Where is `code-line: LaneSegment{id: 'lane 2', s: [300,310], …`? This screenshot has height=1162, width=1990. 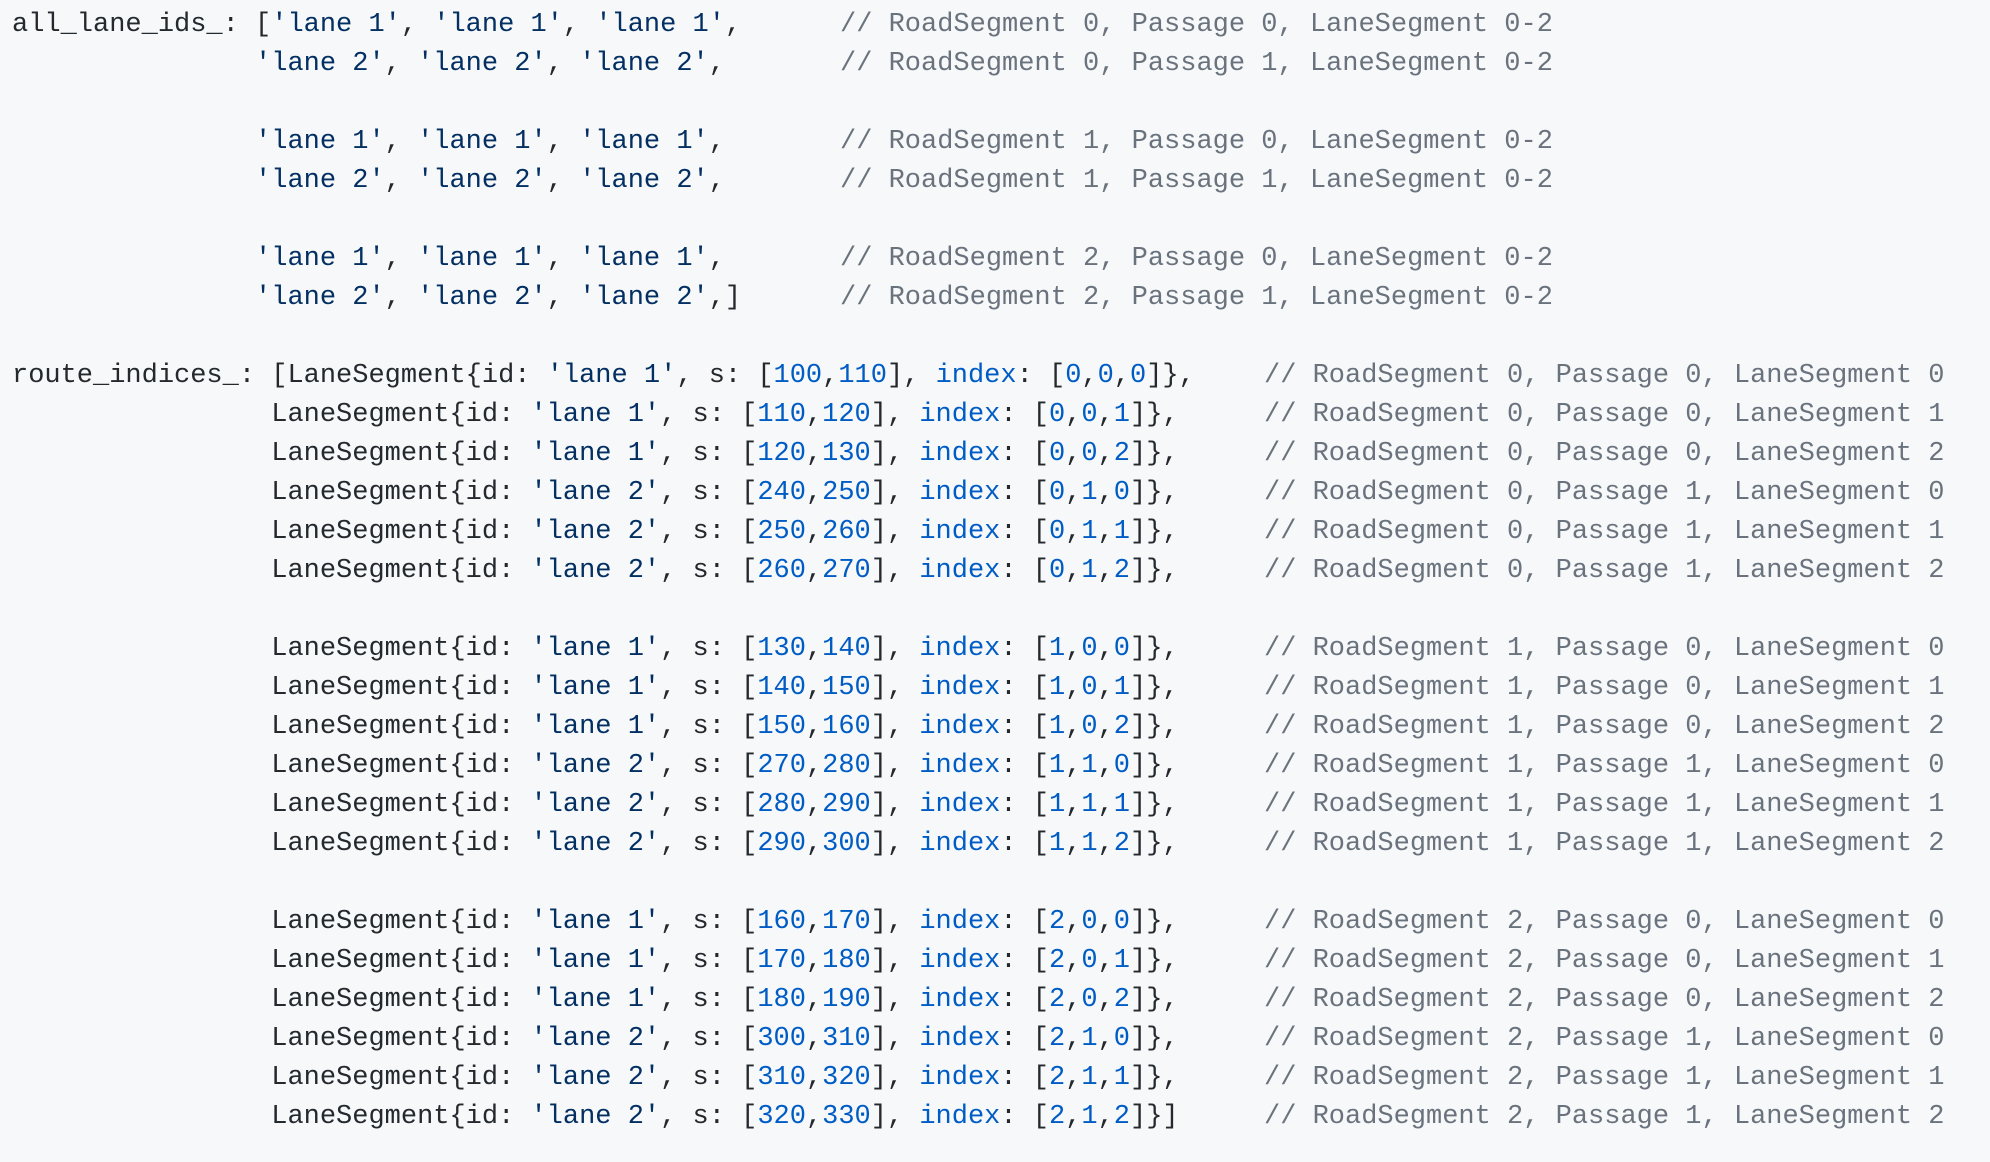
code-line: LaneSegment{id: 'lane 2', s: [300,310], … is located at coordinates (595, 1039).